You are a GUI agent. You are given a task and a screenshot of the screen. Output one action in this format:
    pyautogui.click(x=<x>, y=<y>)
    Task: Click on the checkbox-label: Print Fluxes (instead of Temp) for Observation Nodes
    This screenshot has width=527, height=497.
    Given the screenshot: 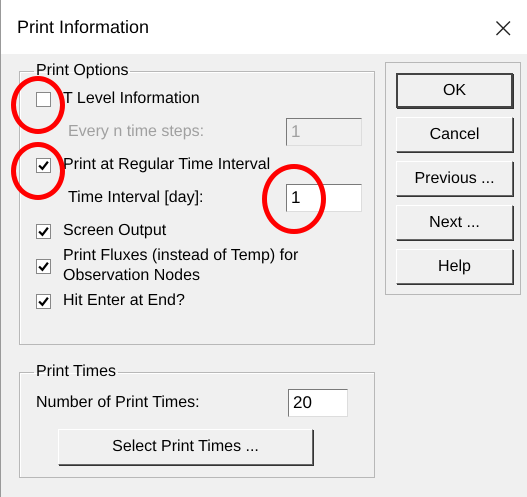 What is the action you would take?
    pyautogui.click(x=181, y=266)
    